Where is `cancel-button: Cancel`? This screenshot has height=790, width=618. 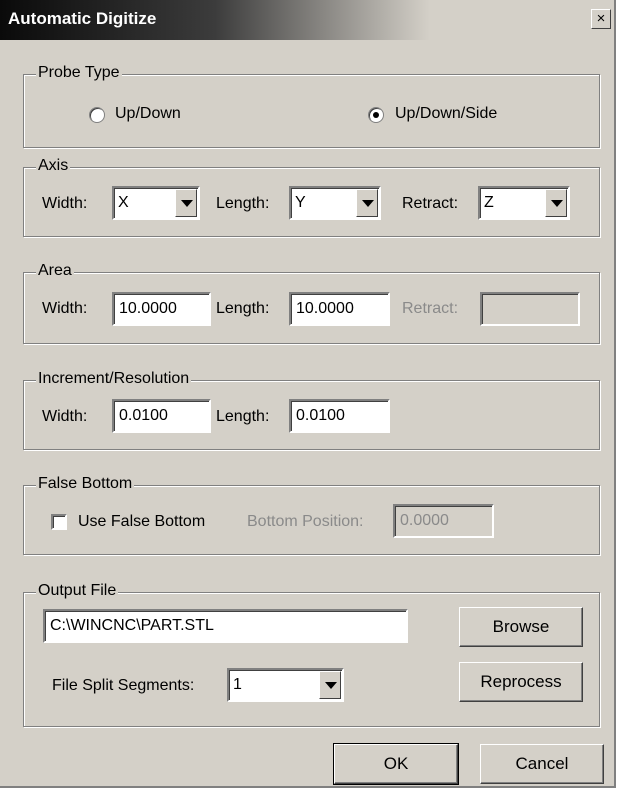 cancel-button: Cancel is located at coordinates (542, 764).